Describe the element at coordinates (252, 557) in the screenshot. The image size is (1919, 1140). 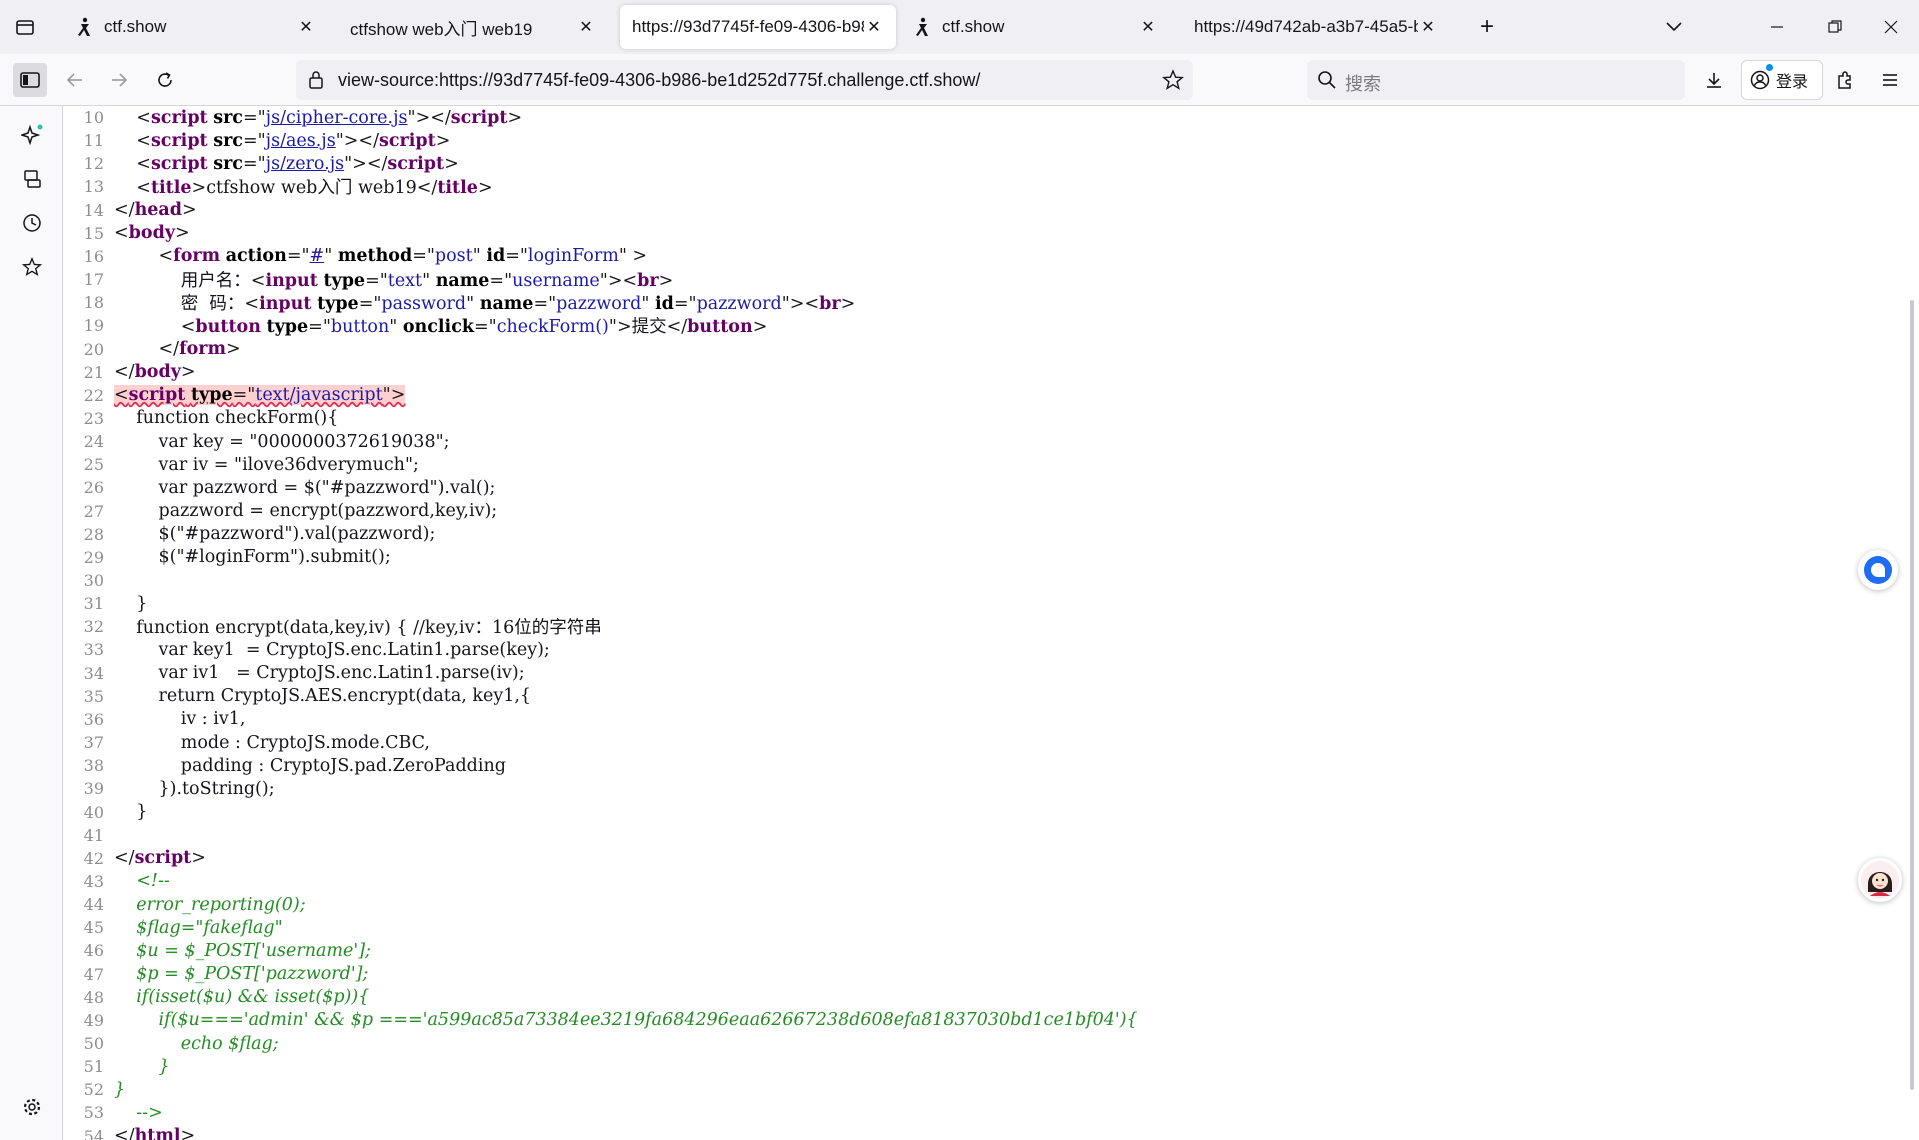
I see `source-code: $("#loginForm").submit();` at that location.